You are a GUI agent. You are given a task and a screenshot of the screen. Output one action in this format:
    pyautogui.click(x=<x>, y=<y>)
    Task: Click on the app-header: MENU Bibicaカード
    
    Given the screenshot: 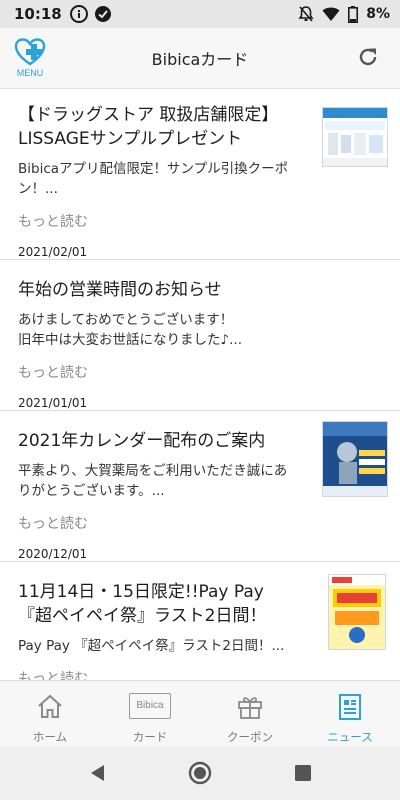 What is the action you would take?
    pyautogui.click(x=200, y=58)
    